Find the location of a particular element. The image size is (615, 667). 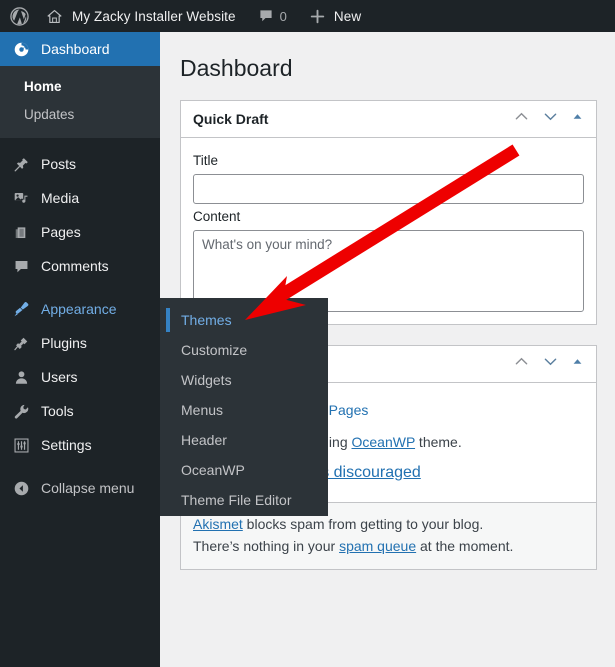

flyout-item-themes: Themes is located at coordinates (244, 320).